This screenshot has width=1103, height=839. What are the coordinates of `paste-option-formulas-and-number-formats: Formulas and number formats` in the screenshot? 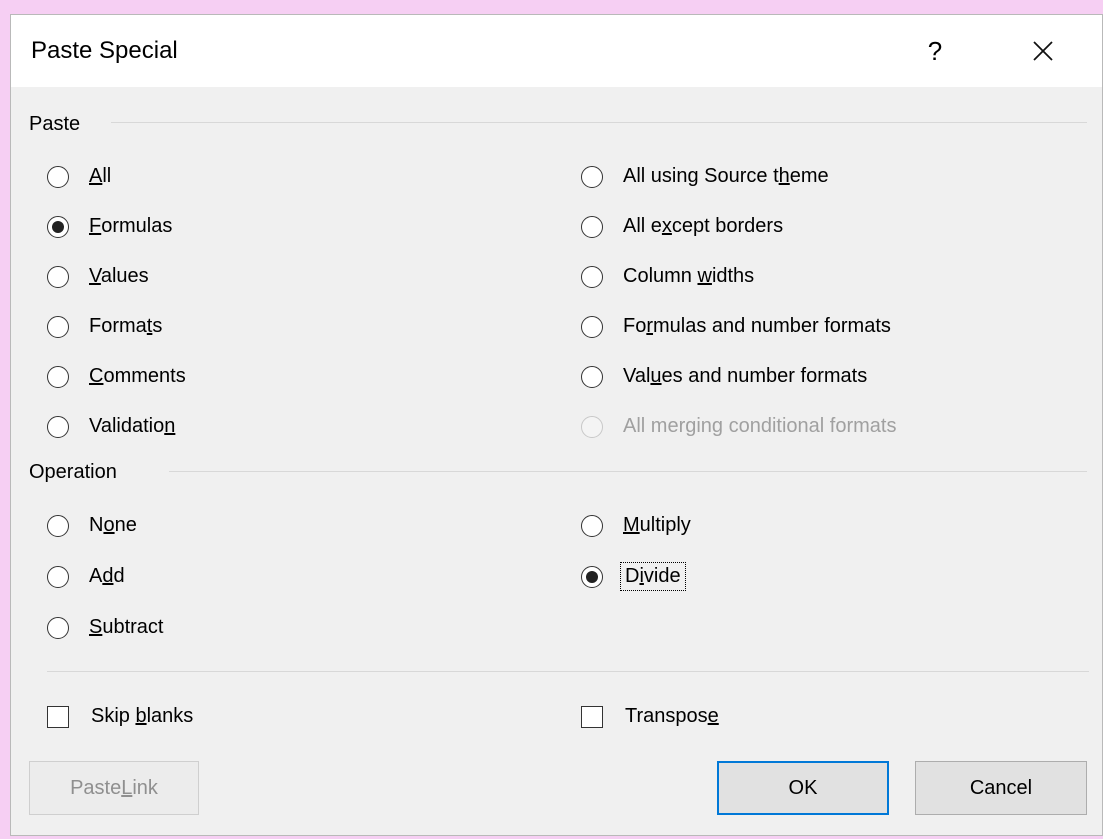 It's located at (736, 326).